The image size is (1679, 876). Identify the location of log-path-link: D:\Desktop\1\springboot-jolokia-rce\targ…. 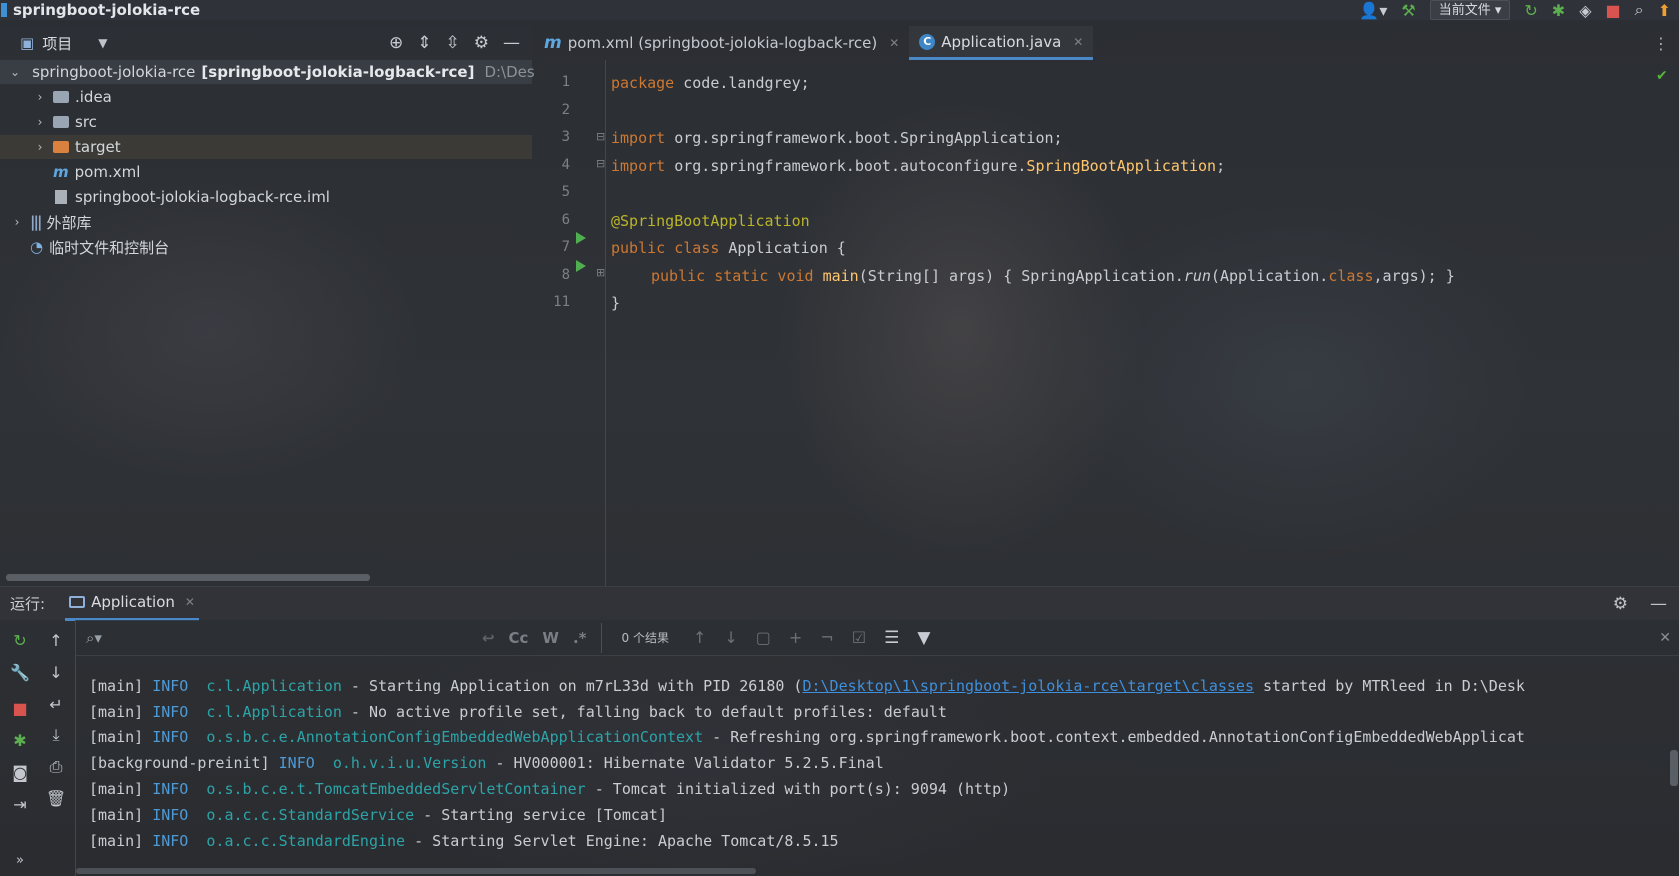
(1028, 686).